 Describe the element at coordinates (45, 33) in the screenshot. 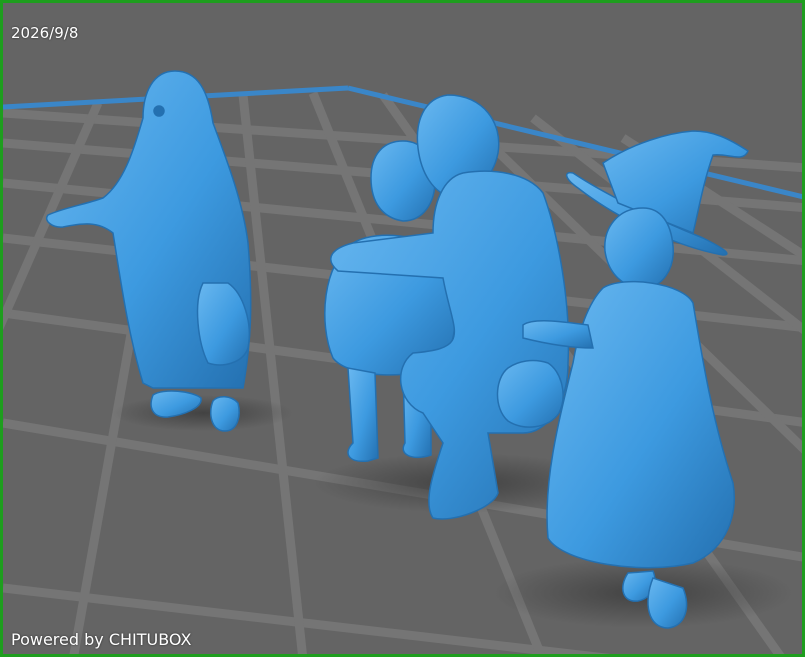

I see `date-label: 2026/9/8` at that location.